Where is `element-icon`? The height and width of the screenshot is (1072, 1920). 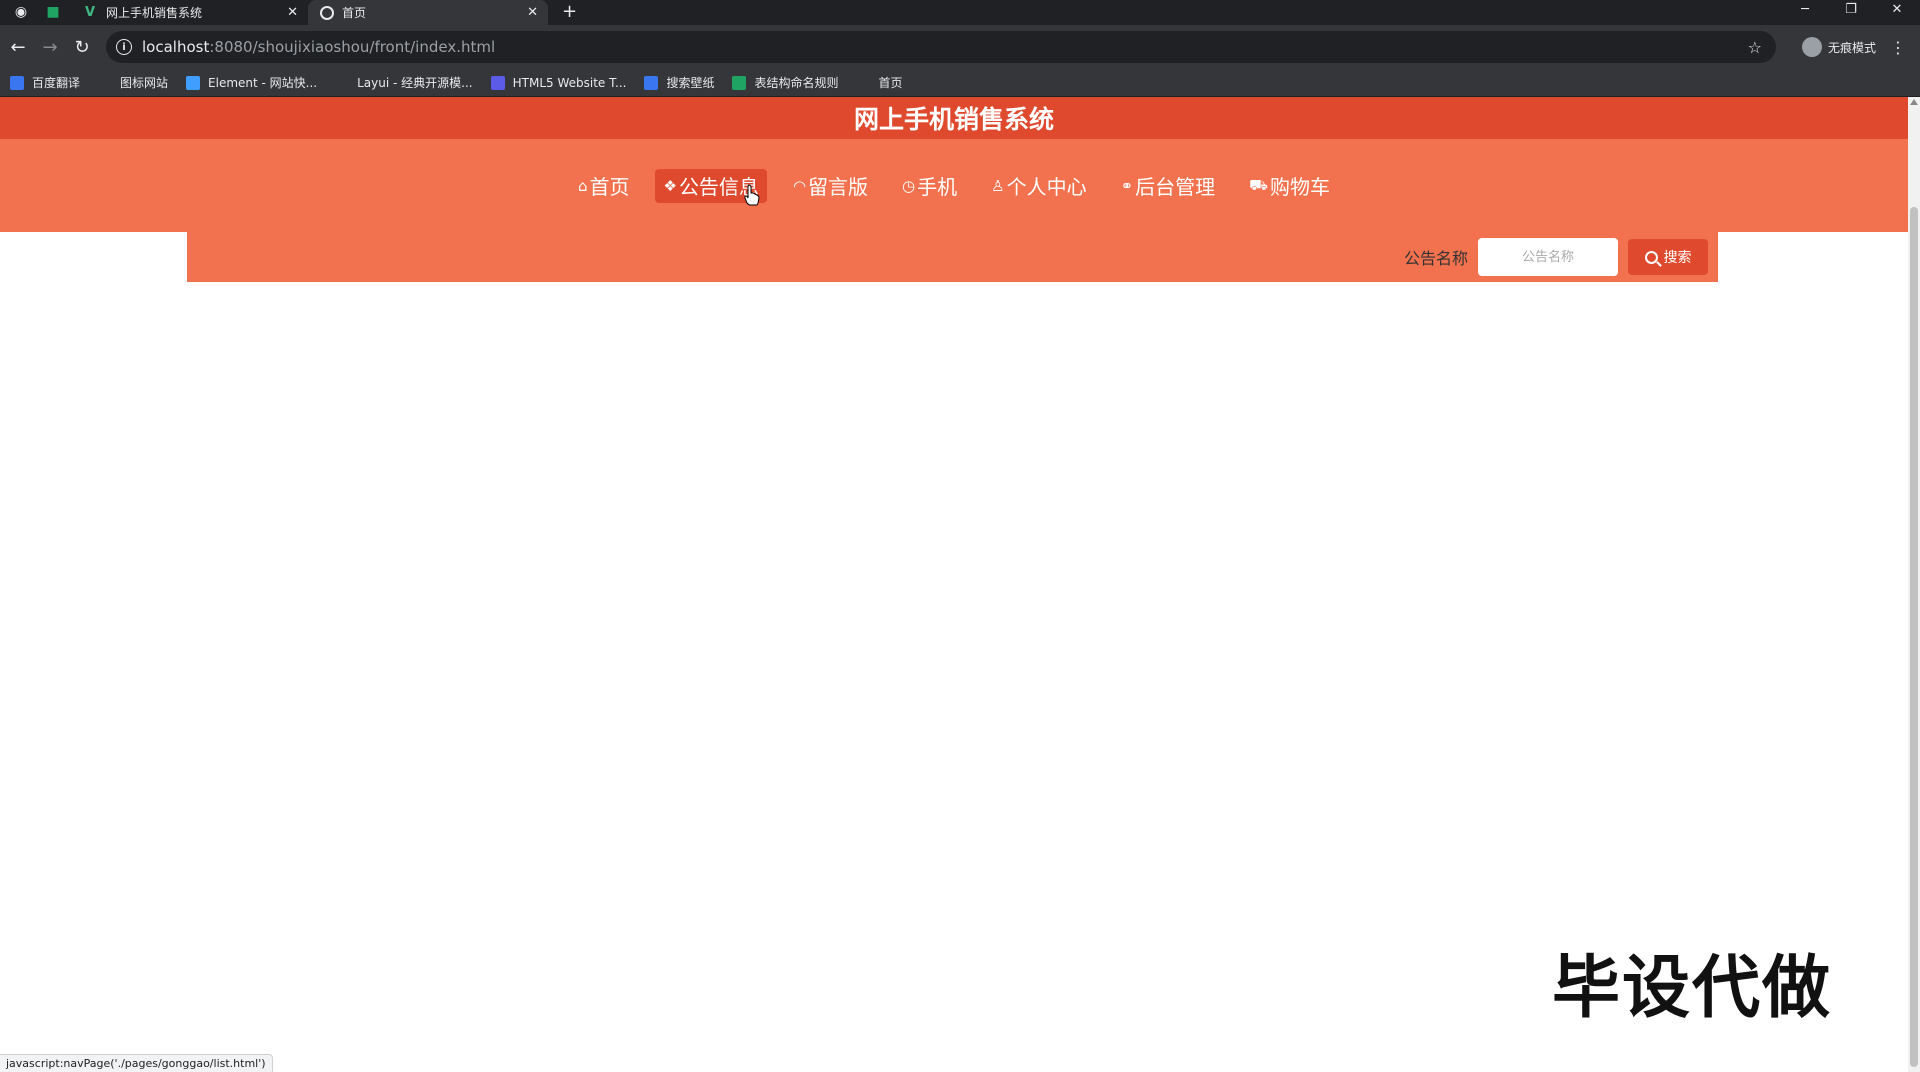 element-icon is located at coordinates (193, 82).